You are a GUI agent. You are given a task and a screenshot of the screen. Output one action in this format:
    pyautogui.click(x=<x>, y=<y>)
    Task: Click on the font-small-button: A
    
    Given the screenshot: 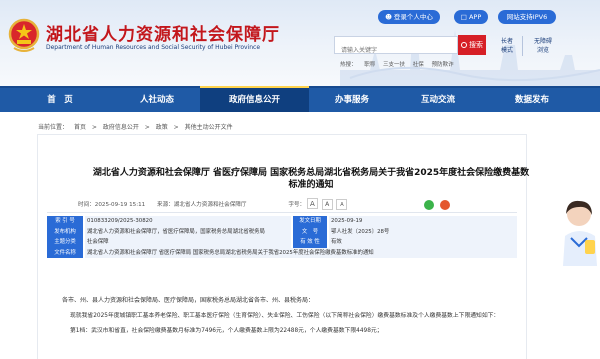 What is the action you would take?
    pyautogui.click(x=342, y=204)
    